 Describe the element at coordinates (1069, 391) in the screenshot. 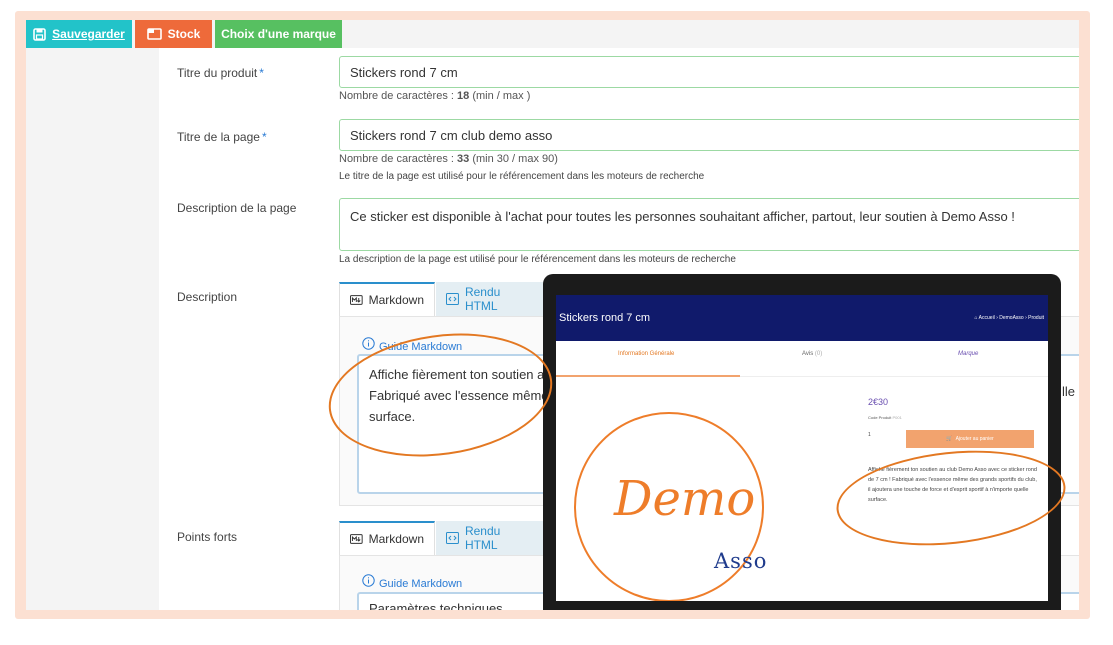

I see `description-overflow-text: lle` at that location.